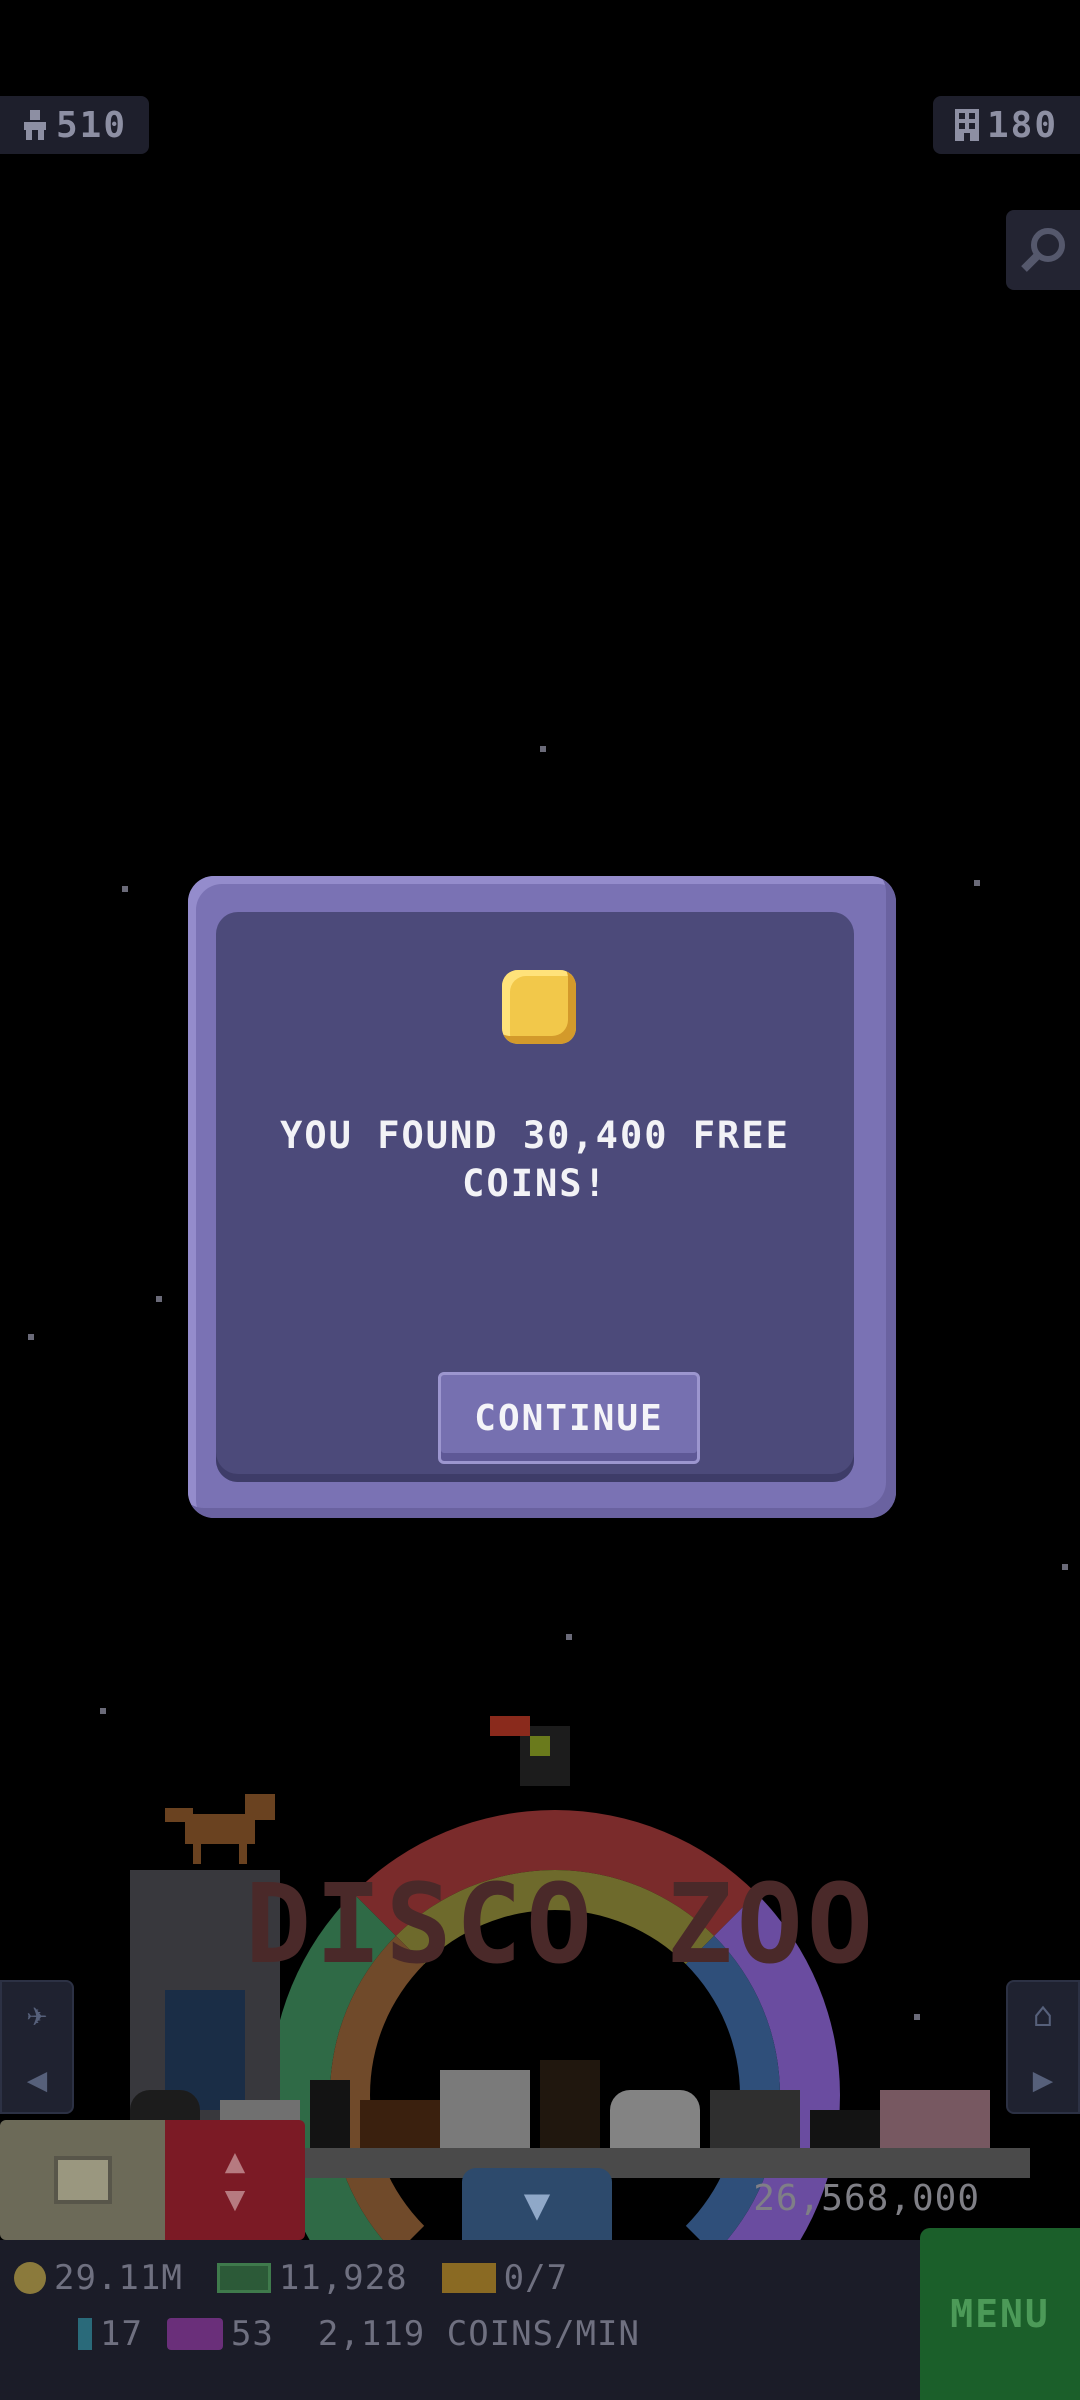 The height and width of the screenshot is (2400, 1080). I want to click on building-count: 180, so click(1022, 125).